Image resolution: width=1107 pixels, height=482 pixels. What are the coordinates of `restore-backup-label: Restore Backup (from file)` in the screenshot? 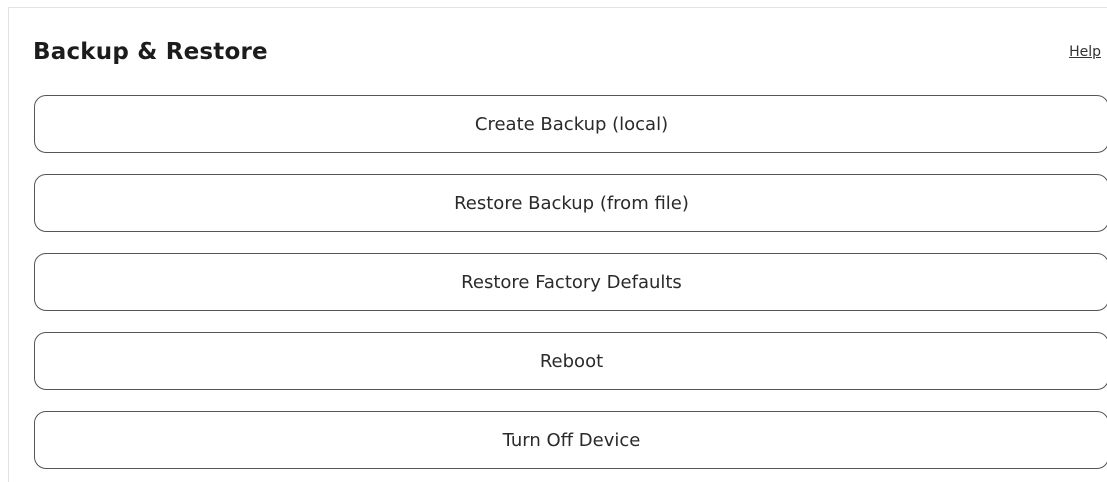 It's located at (571, 203).